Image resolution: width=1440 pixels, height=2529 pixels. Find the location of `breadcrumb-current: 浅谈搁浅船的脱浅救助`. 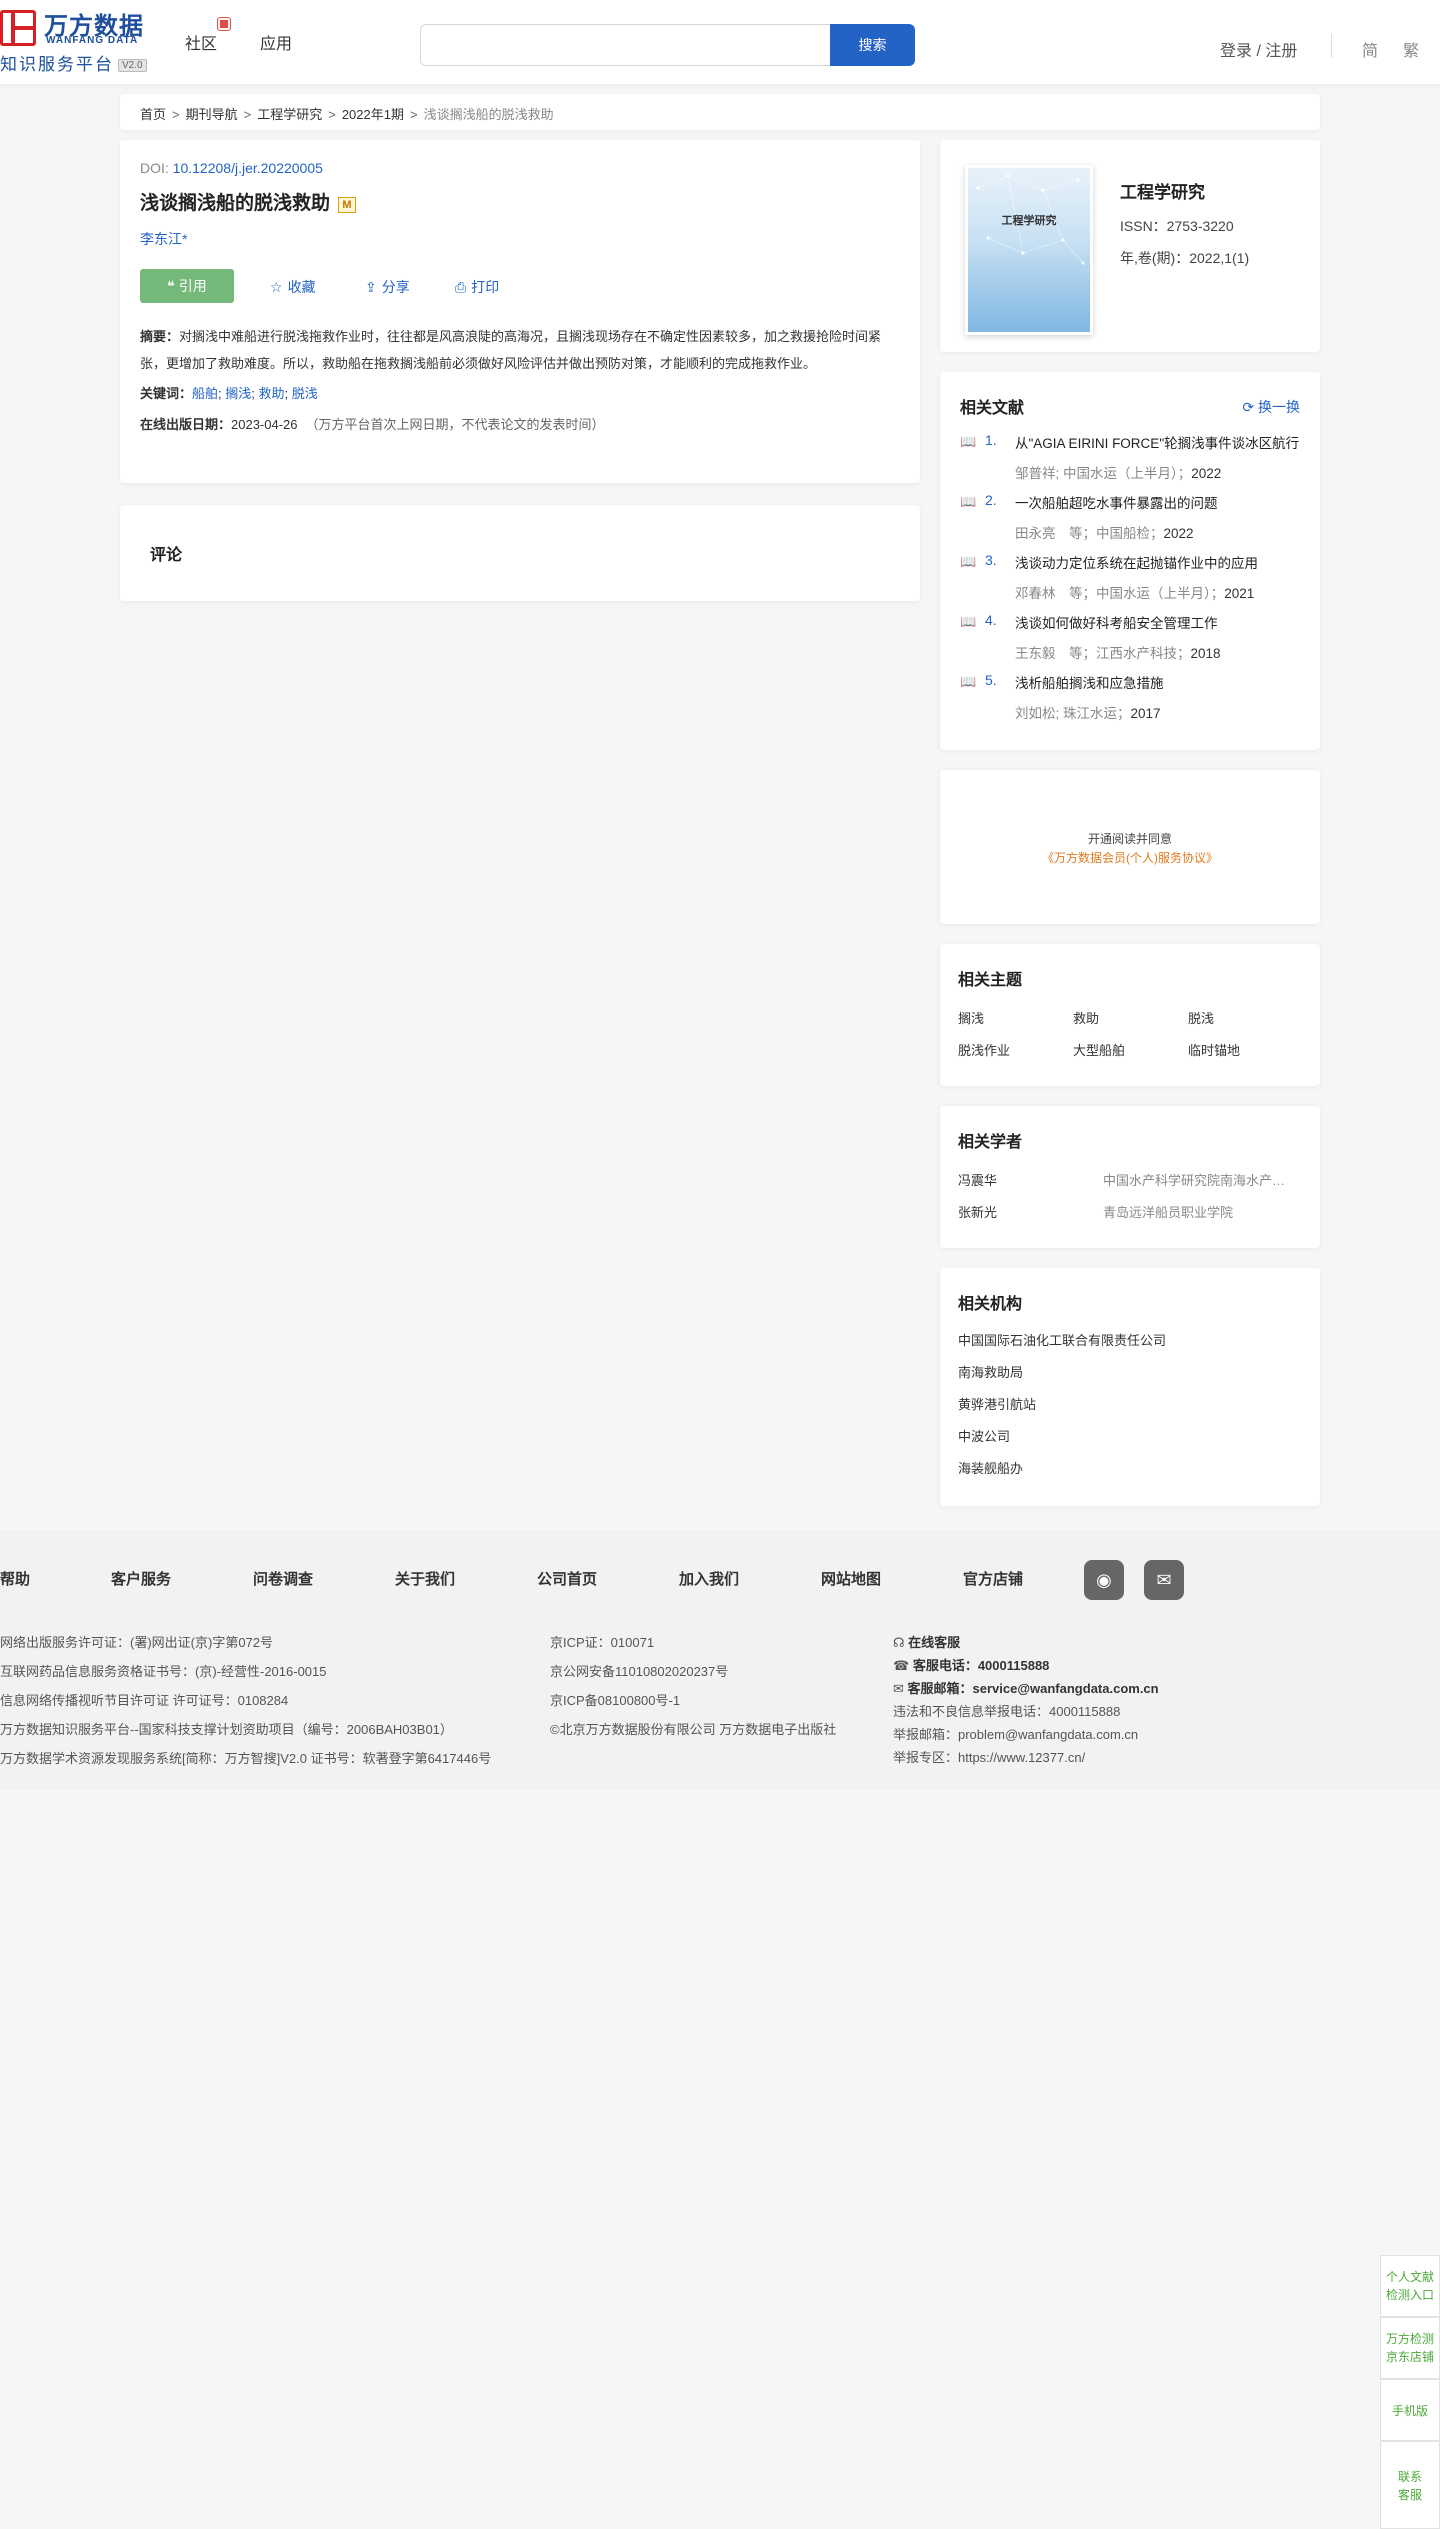

breadcrumb-current: 浅谈搁浅船的脱浅救助 is located at coordinates (488, 114).